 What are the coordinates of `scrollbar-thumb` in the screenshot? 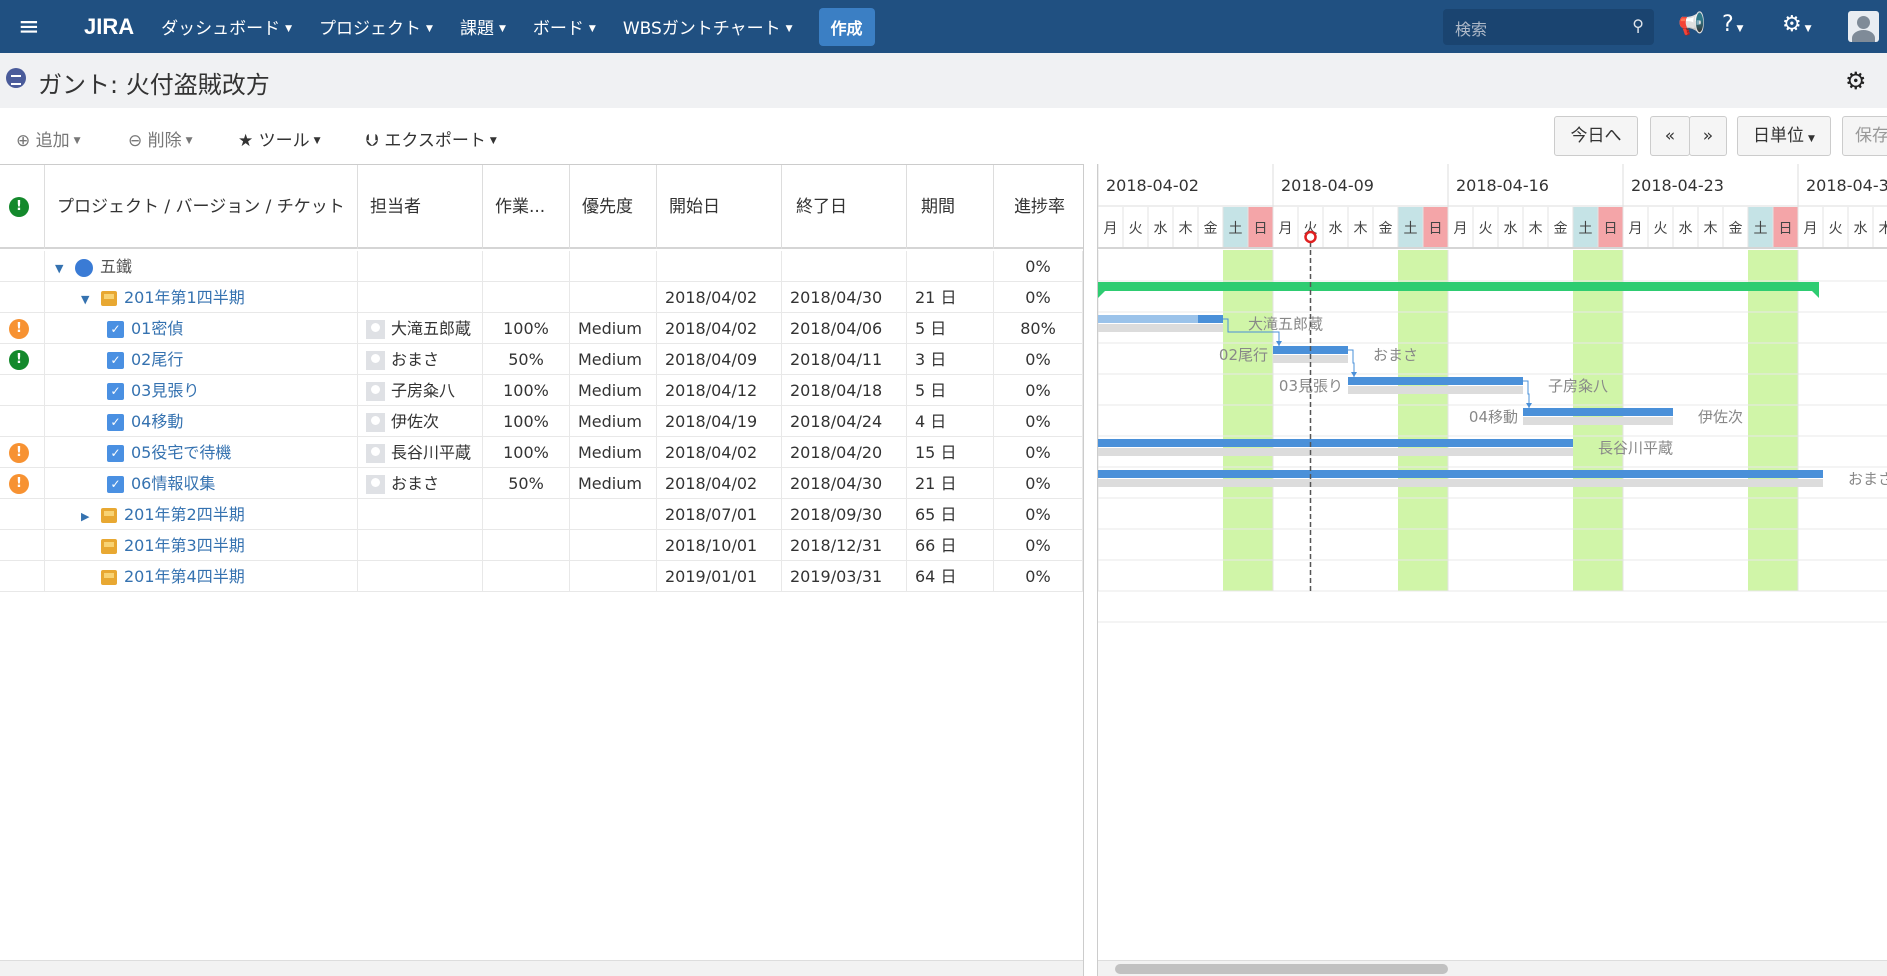 It's located at (1281, 969).